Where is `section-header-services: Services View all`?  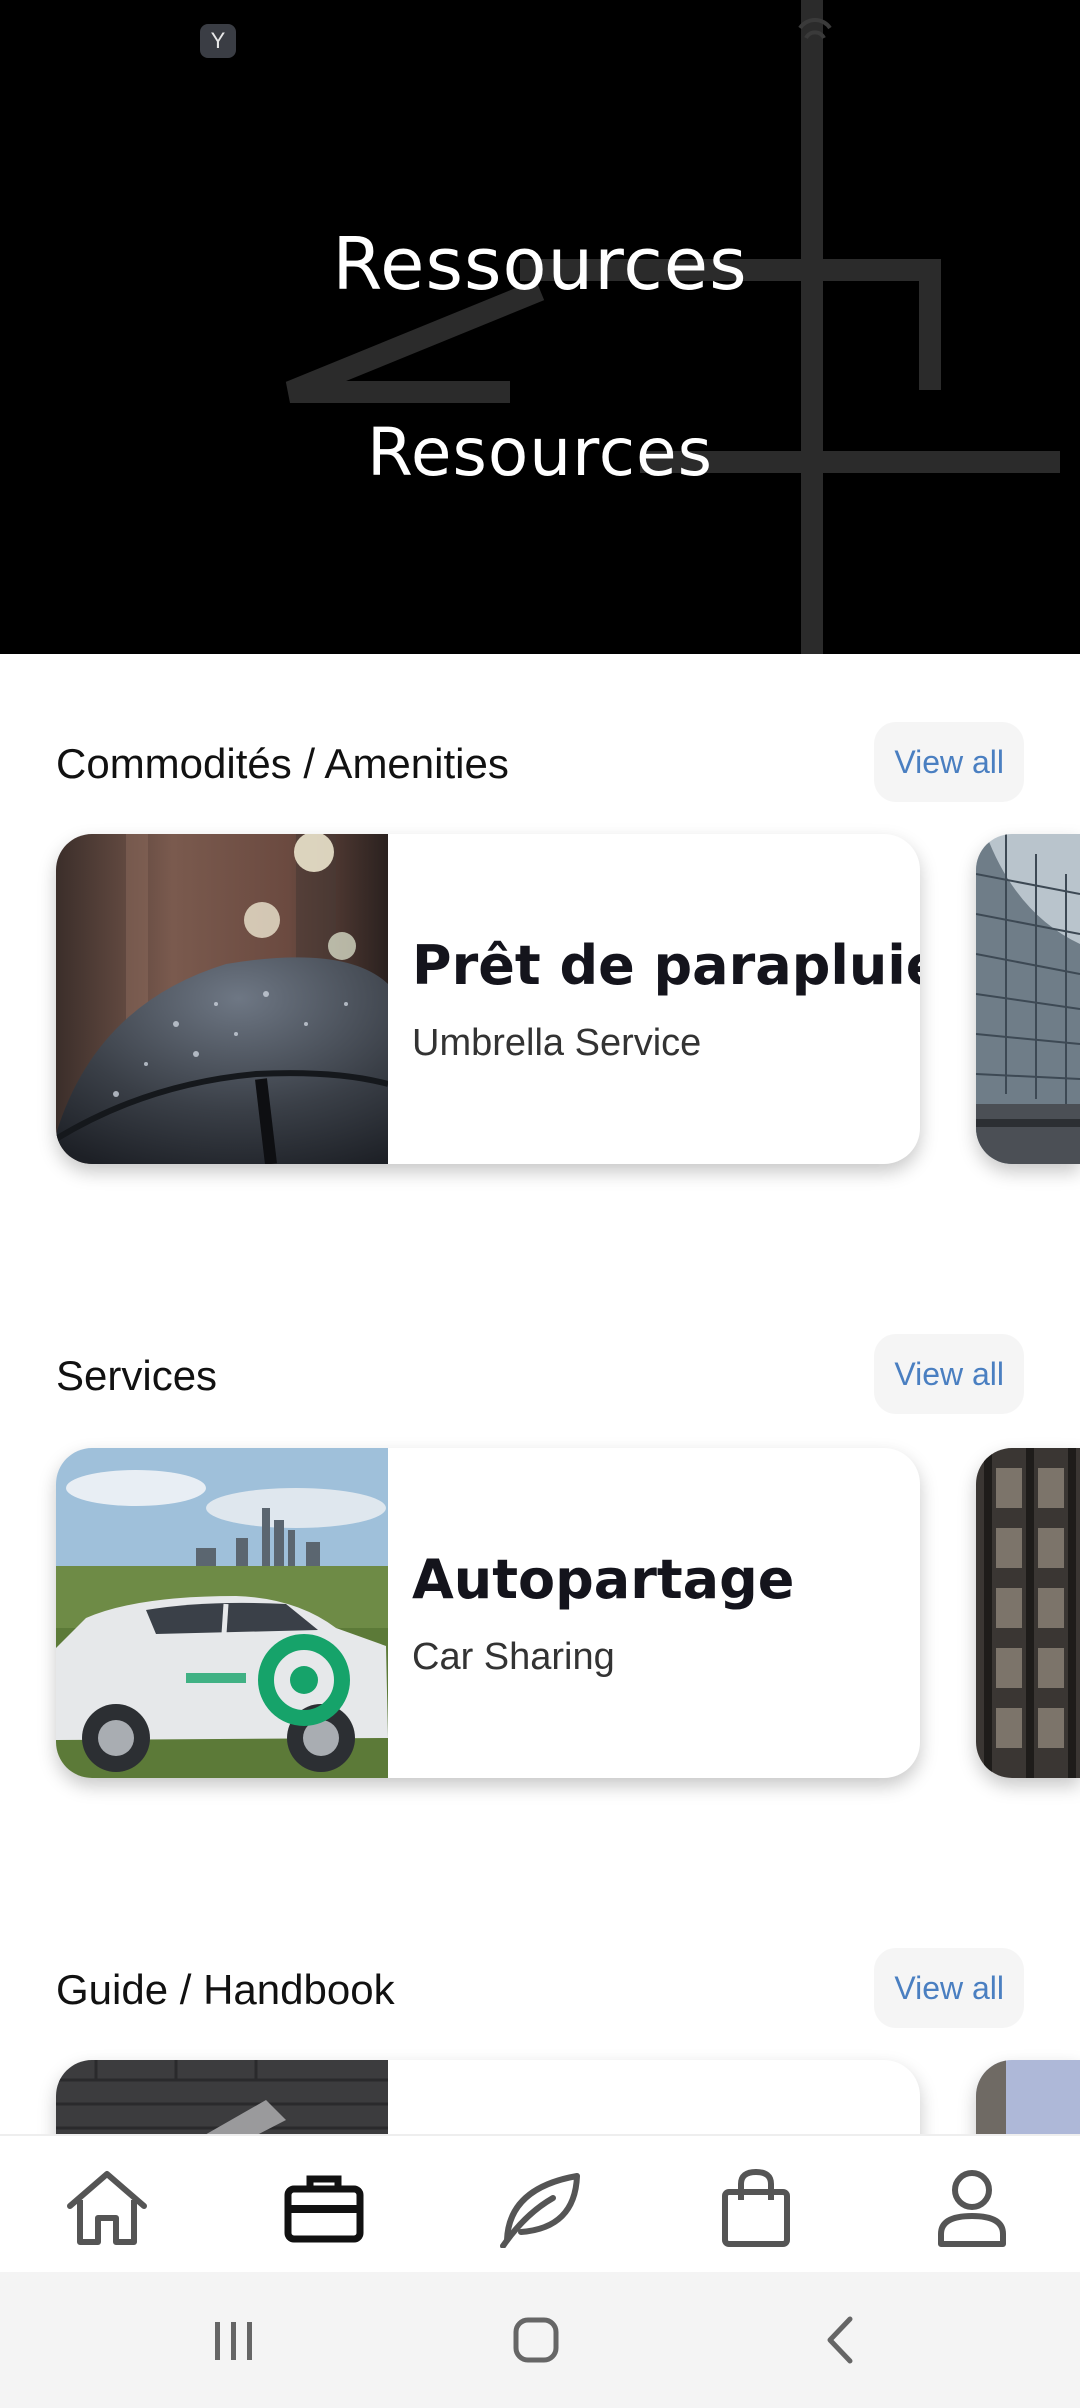
section-header-services: Services View all is located at coordinates (540, 1374).